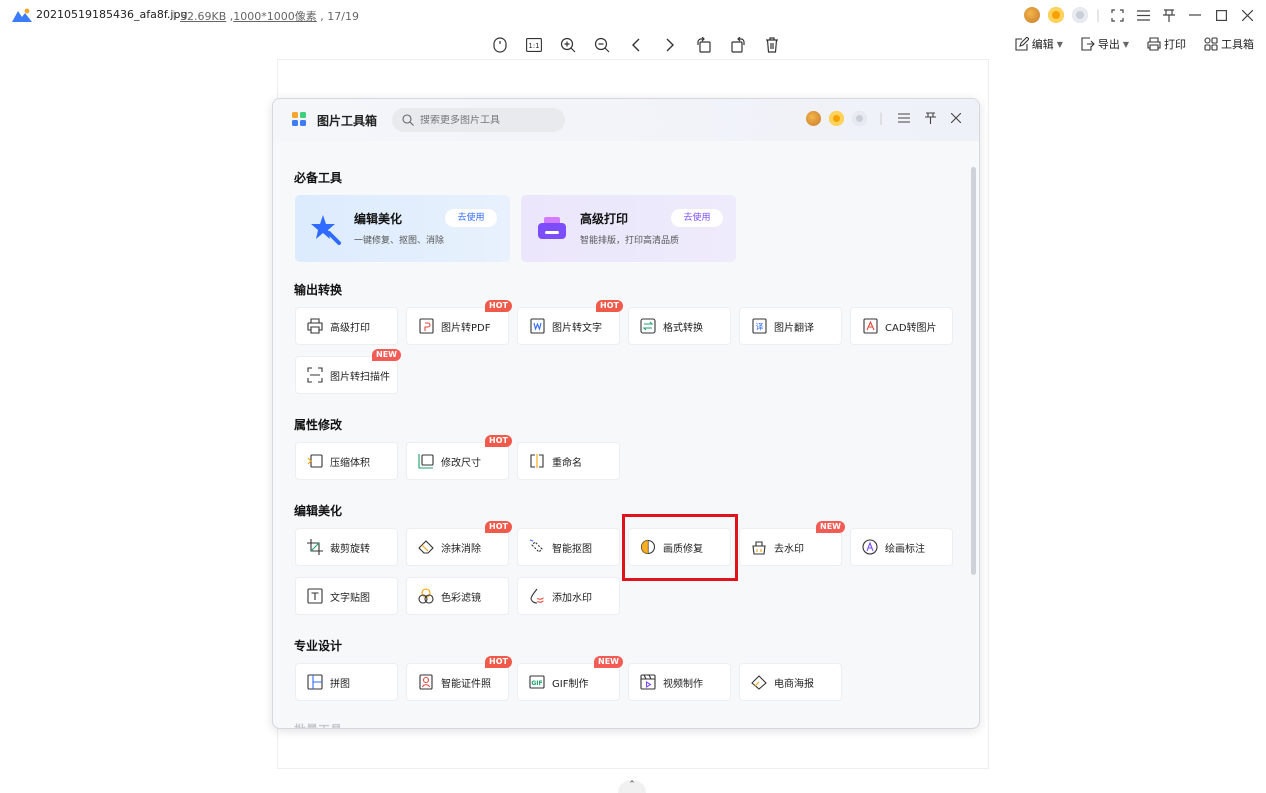 This screenshot has width=1266, height=793. I want to click on rotate-left-icon, so click(704, 45).